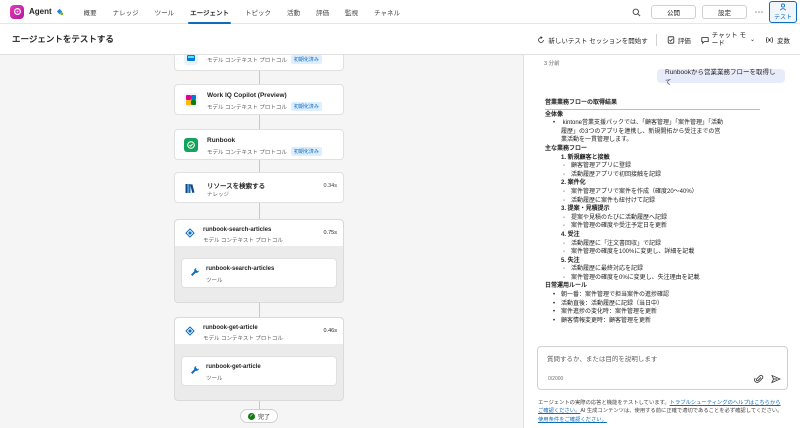 The height and width of the screenshot is (428, 800). Describe the element at coordinates (769, 39) in the screenshot. I see `variables-icon` at that location.